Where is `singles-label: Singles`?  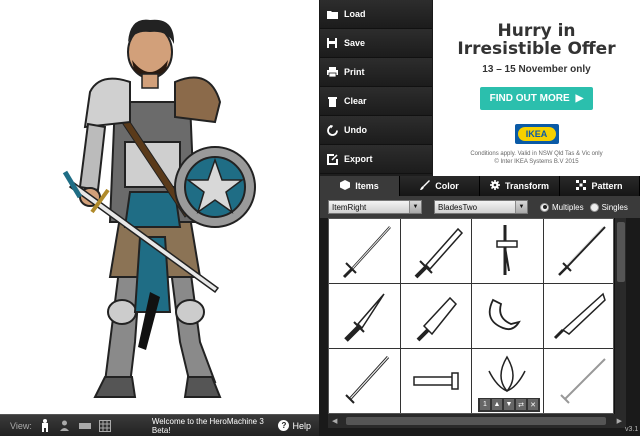
singles-label: Singles is located at coordinates (614, 207).